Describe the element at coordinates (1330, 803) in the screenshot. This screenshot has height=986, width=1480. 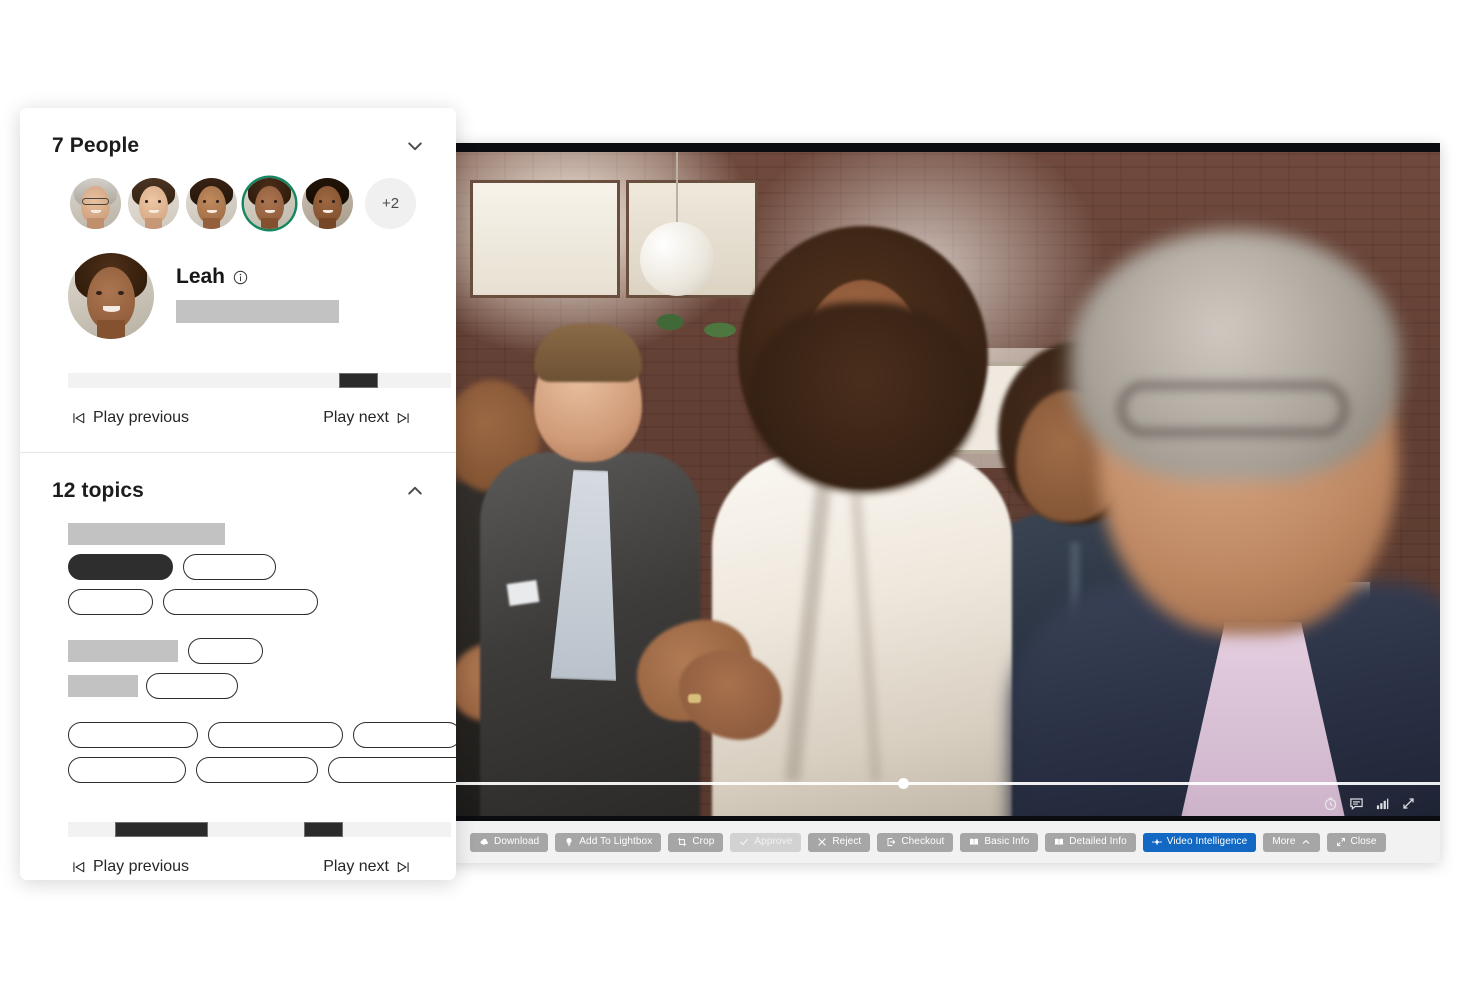
I see `timer-icon` at that location.